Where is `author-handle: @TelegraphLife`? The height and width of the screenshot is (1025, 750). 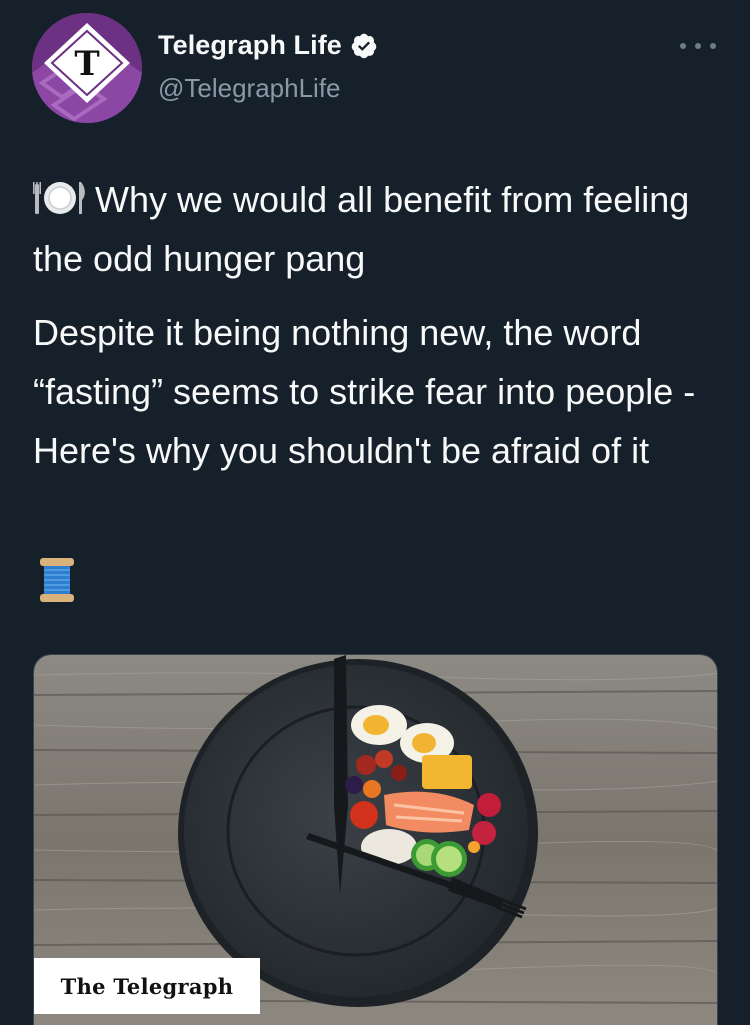 author-handle: @TelegraphLife is located at coordinates (249, 88).